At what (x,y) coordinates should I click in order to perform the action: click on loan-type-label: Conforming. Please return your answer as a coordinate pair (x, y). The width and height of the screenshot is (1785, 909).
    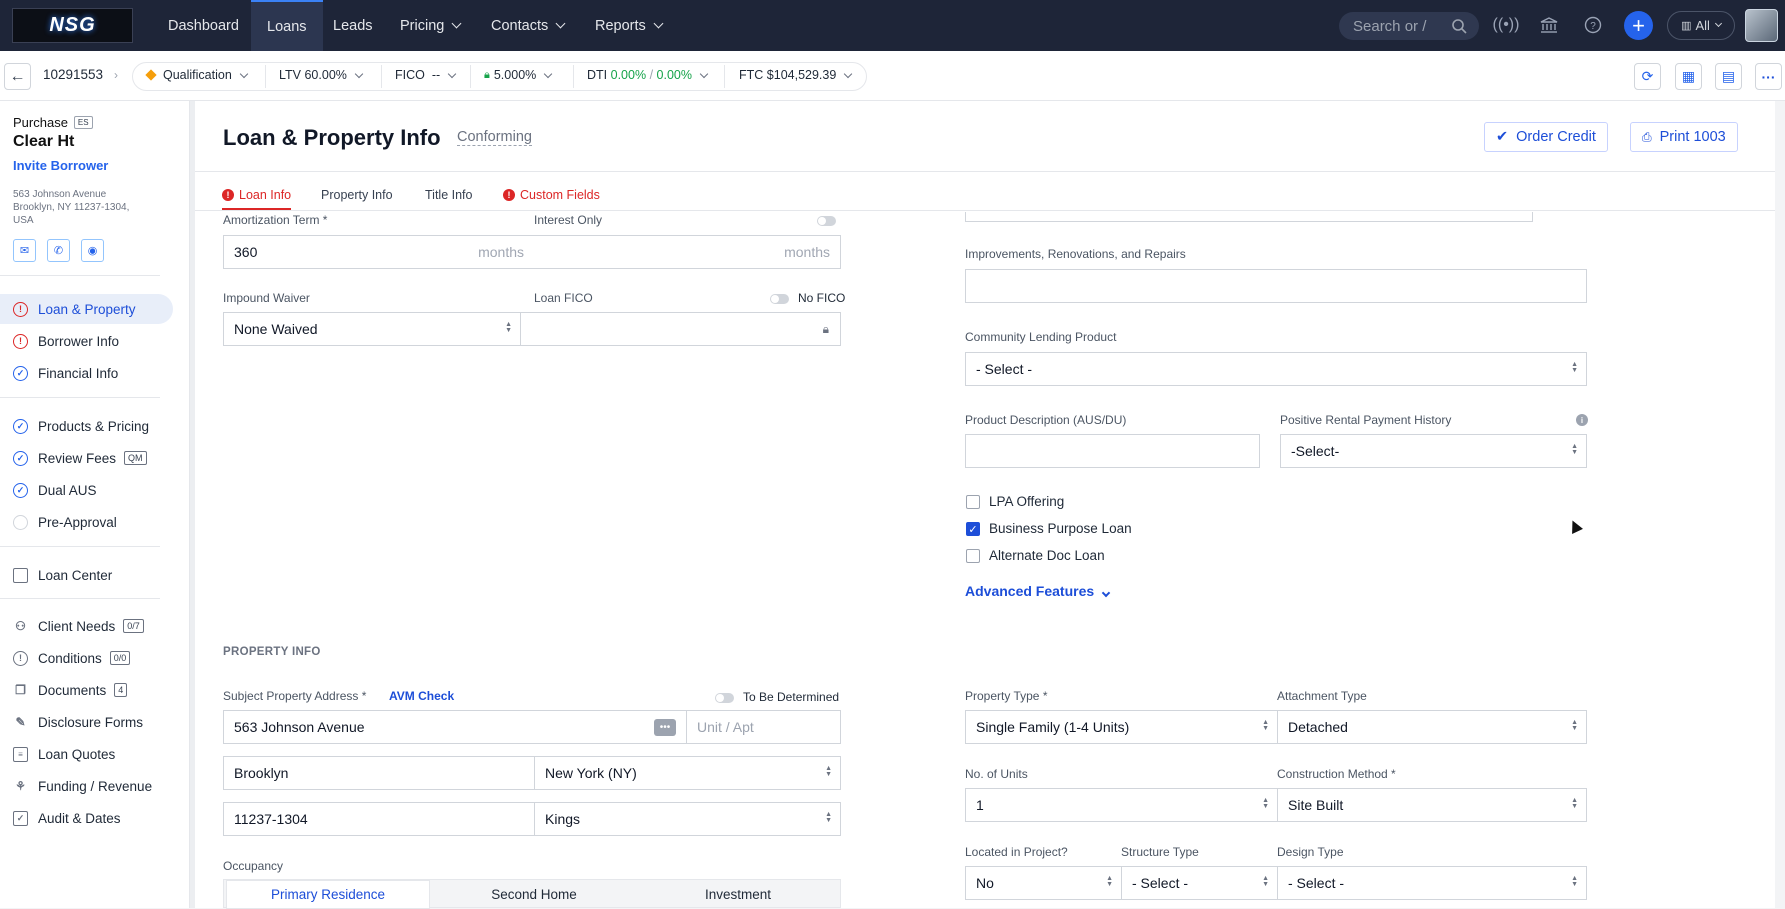
    Looking at the image, I should click on (494, 137).